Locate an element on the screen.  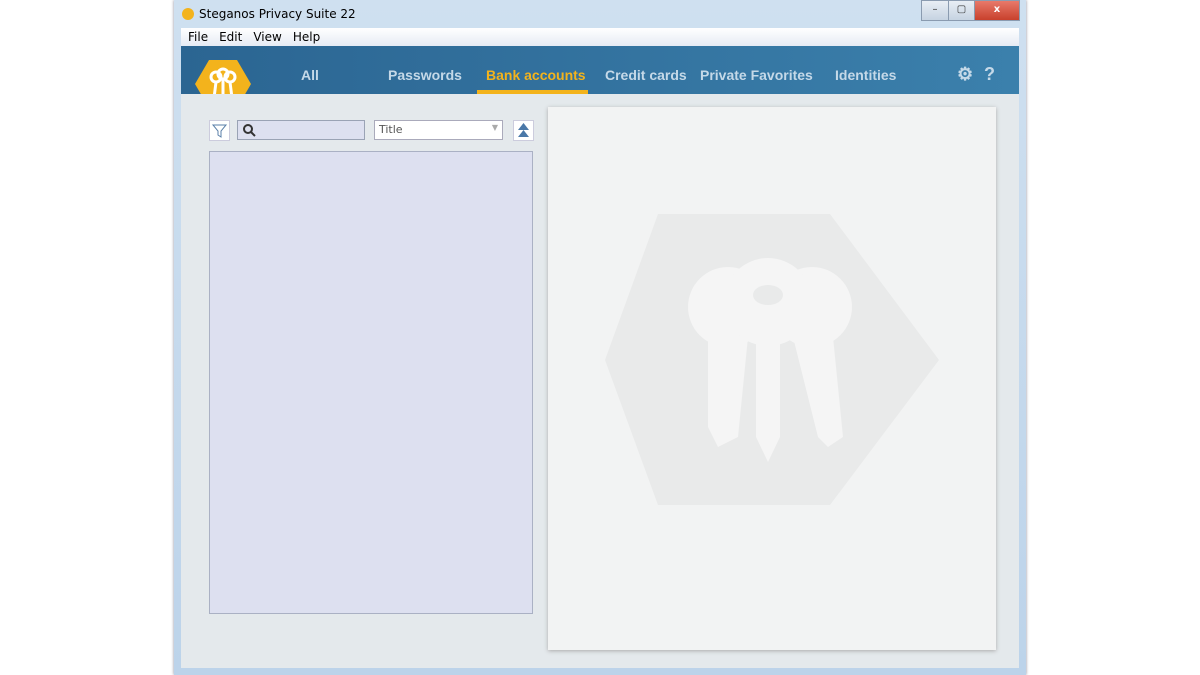
filter-icon is located at coordinates (219, 131).